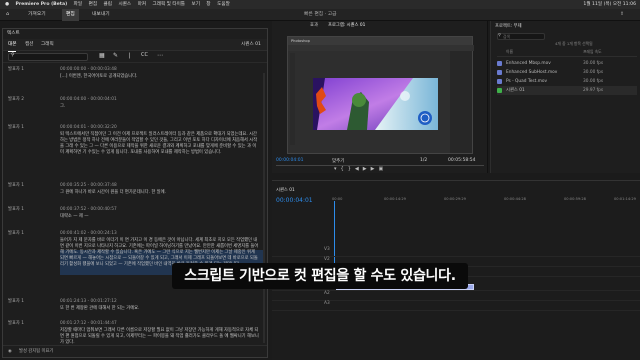 This screenshot has width=640, height=360. I want to click on more-icon: ⋯, so click(160, 55).